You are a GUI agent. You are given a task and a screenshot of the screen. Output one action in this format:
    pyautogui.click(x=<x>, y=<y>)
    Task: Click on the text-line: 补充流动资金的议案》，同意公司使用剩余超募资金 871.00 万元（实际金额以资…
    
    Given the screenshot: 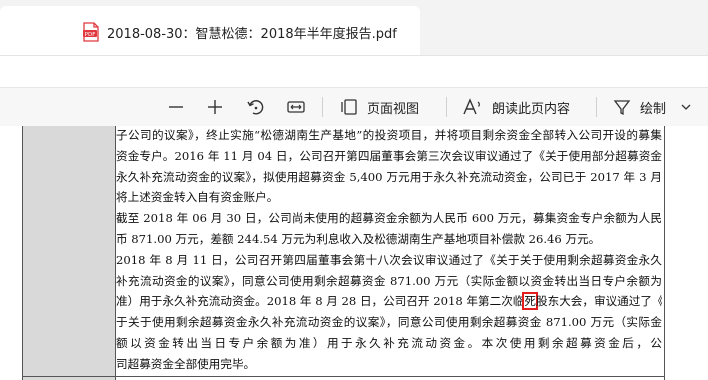 What is the action you would take?
    pyautogui.click(x=389, y=280)
    